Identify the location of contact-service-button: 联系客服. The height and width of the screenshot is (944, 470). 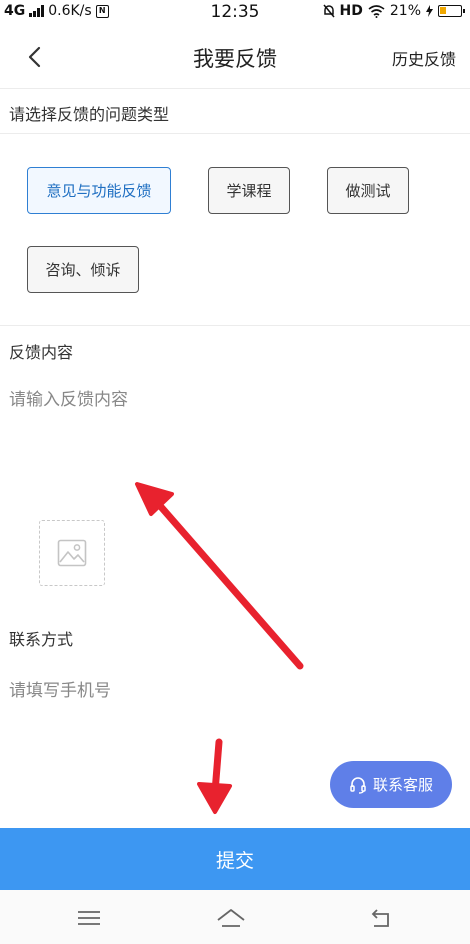
(391, 784).